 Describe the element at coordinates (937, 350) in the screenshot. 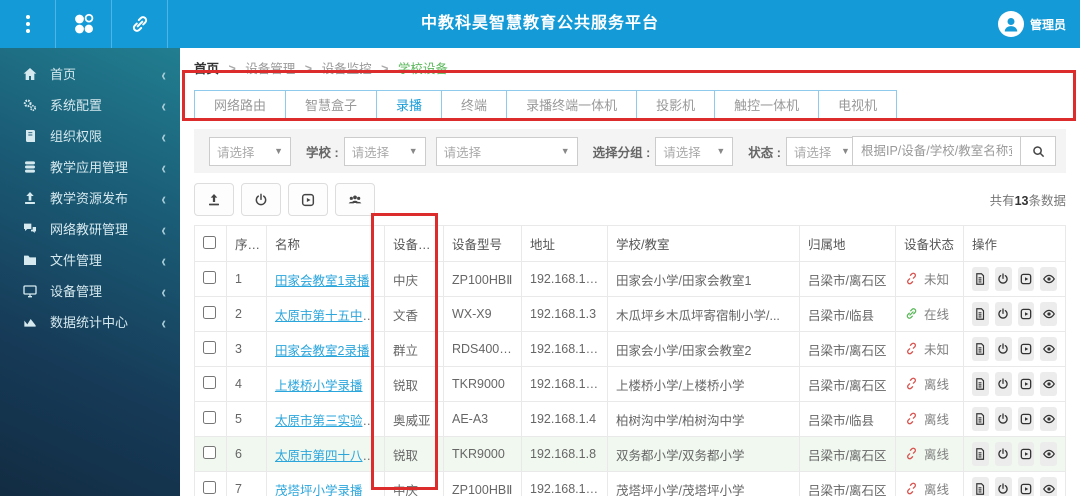

I see `status-text: 未知` at that location.